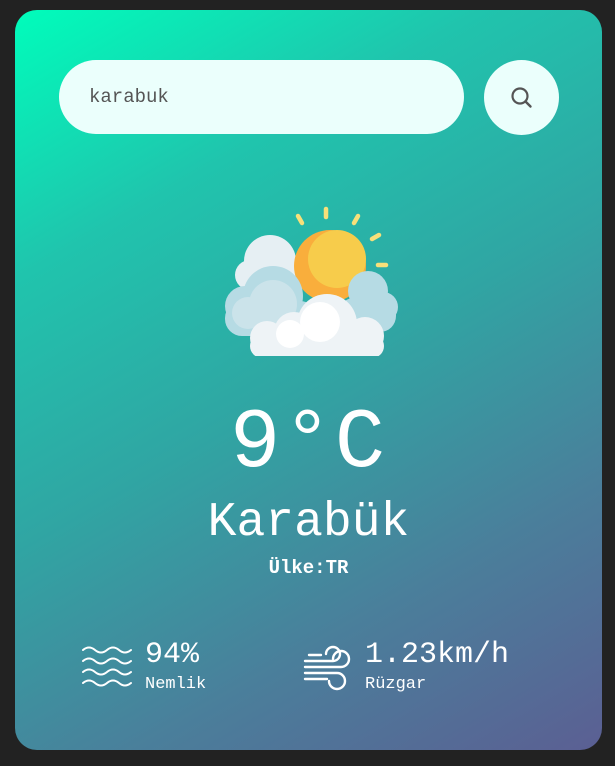  What do you see at coordinates (308, 568) in the screenshot?
I see `country-code: Ülke:TR` at bounding box center [308, 568].